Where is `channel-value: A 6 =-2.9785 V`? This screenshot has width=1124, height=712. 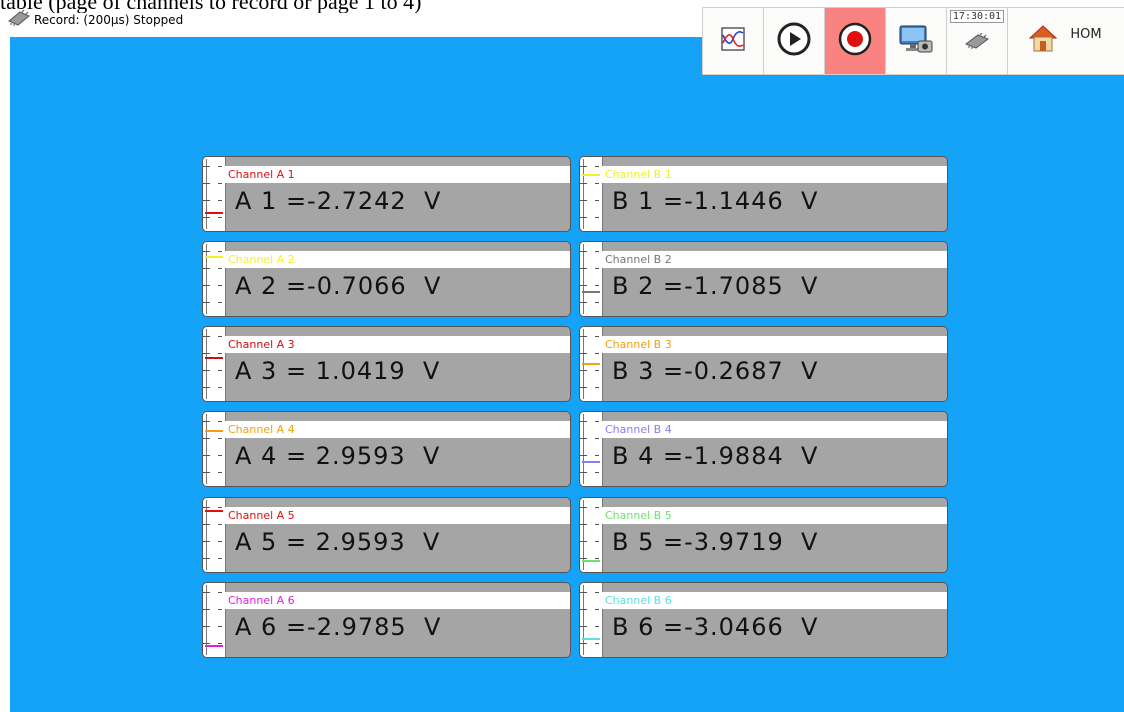 channel-value: A 6 =-2.9785 V is located at coordinates (338, 627).